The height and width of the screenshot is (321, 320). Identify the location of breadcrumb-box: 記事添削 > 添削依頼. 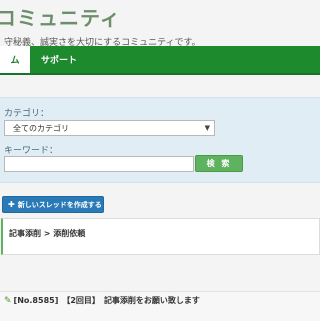
(160, 236).